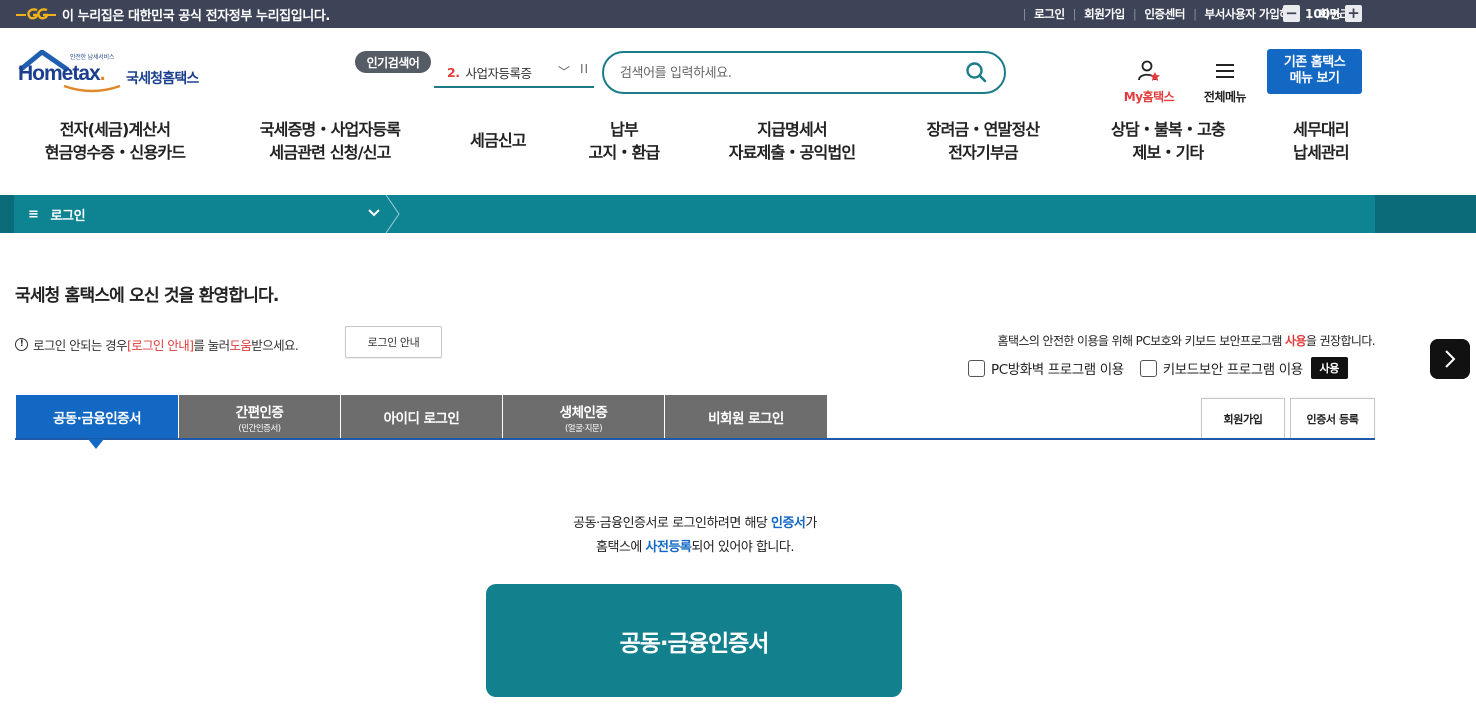 This screenshot has width=1476, height=706. What do you see at coordinates (1314, 62) in the screenshot?
I see `old-site-line1: 기존 홈택스` at bounding box center [1314, 62].